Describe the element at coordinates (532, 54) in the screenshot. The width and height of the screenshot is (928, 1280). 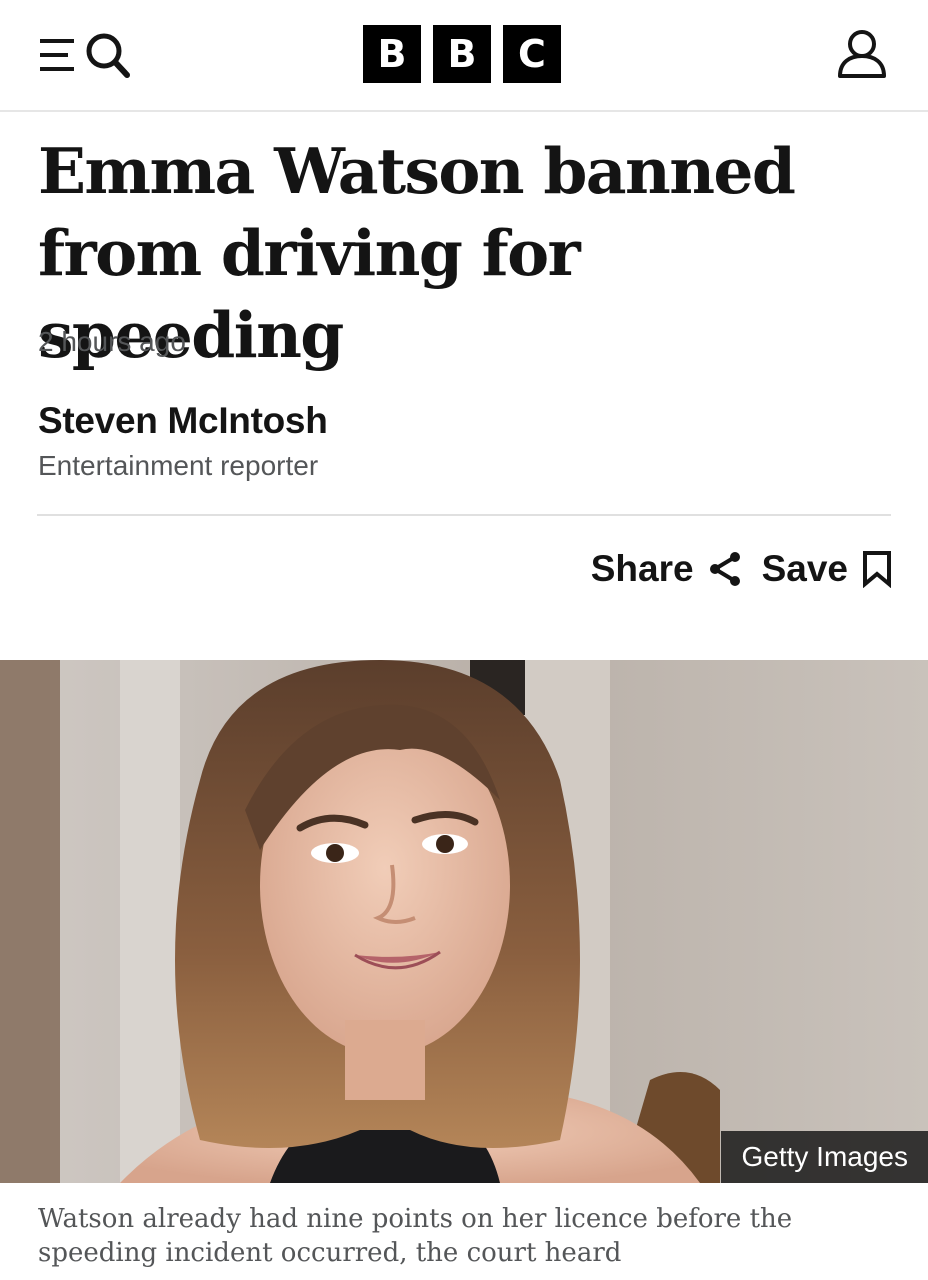
I see `logo-block-c: C` at that location.